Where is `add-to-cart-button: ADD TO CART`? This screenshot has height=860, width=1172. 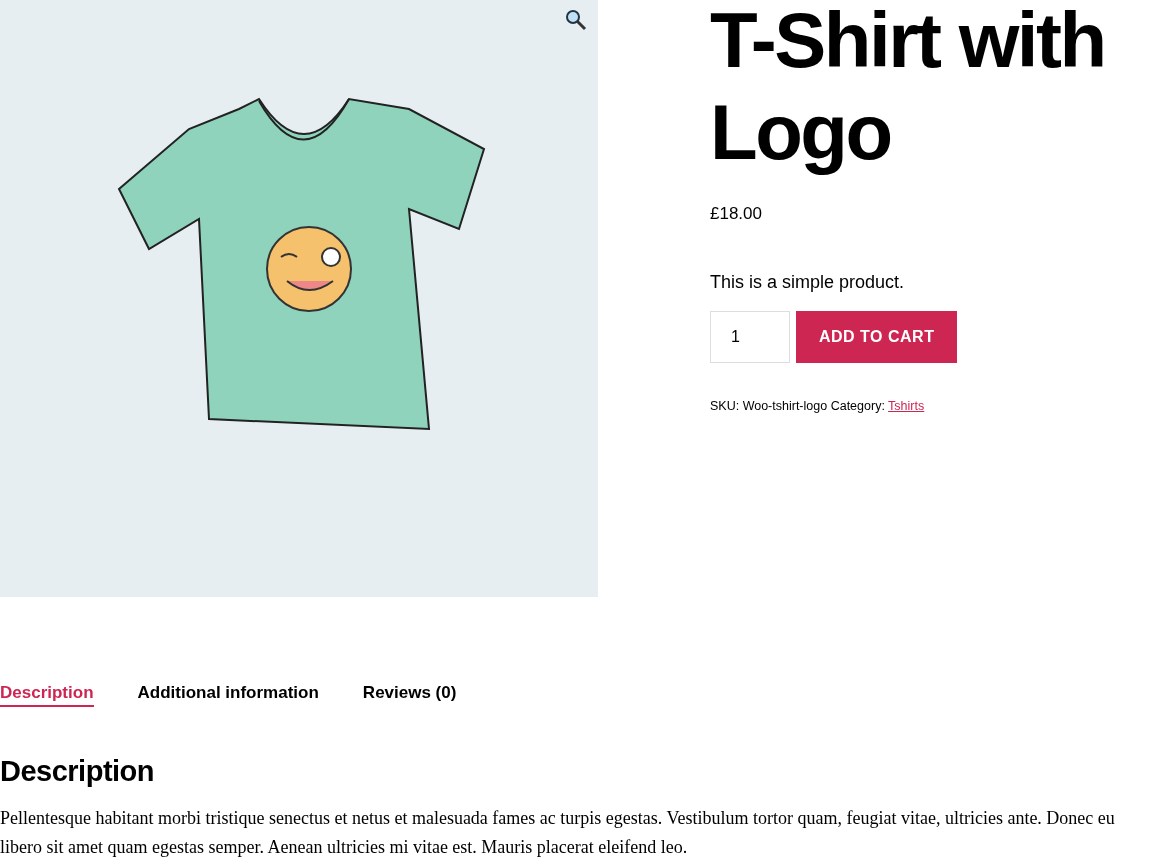
add-to-cart-button: ADD TO CART is located at coordinates (877, 337).